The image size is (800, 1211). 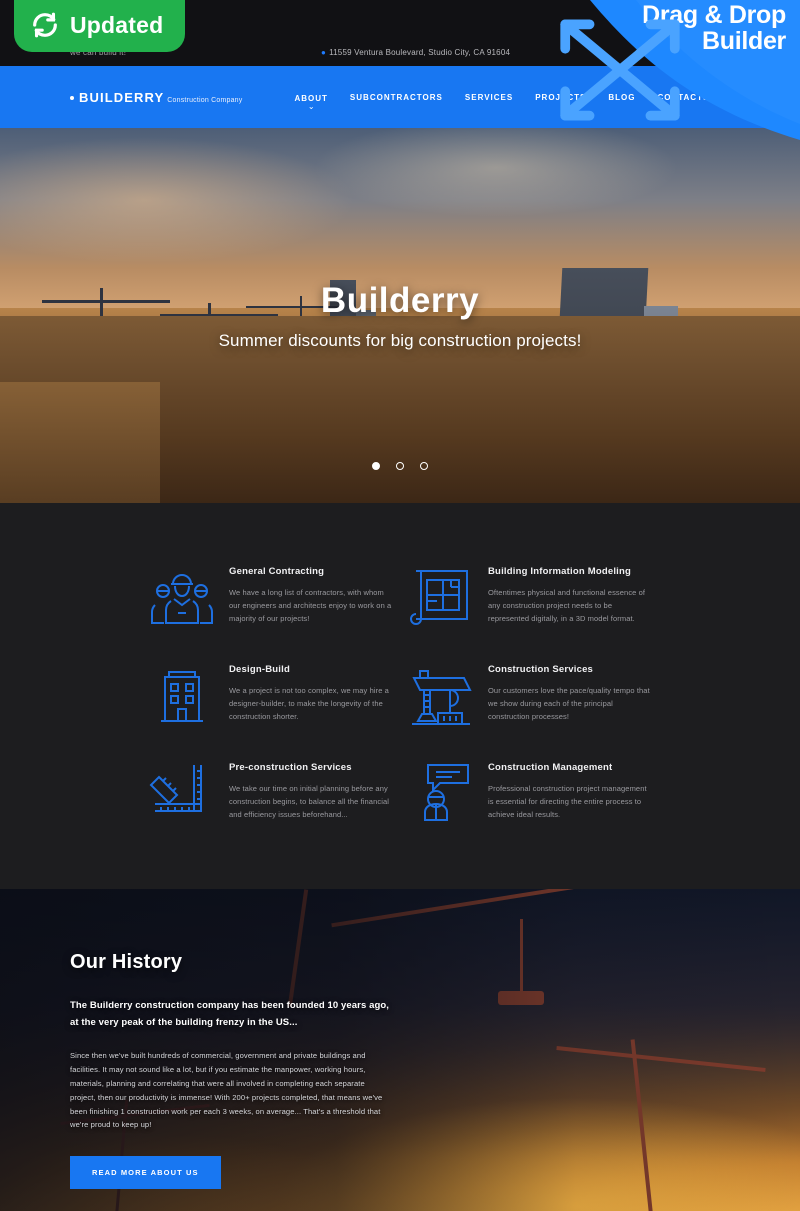 What do you see at coordinates (441, 596) in the screenshot?
I see `blueprint-icon` at bounding box center [441, 596].